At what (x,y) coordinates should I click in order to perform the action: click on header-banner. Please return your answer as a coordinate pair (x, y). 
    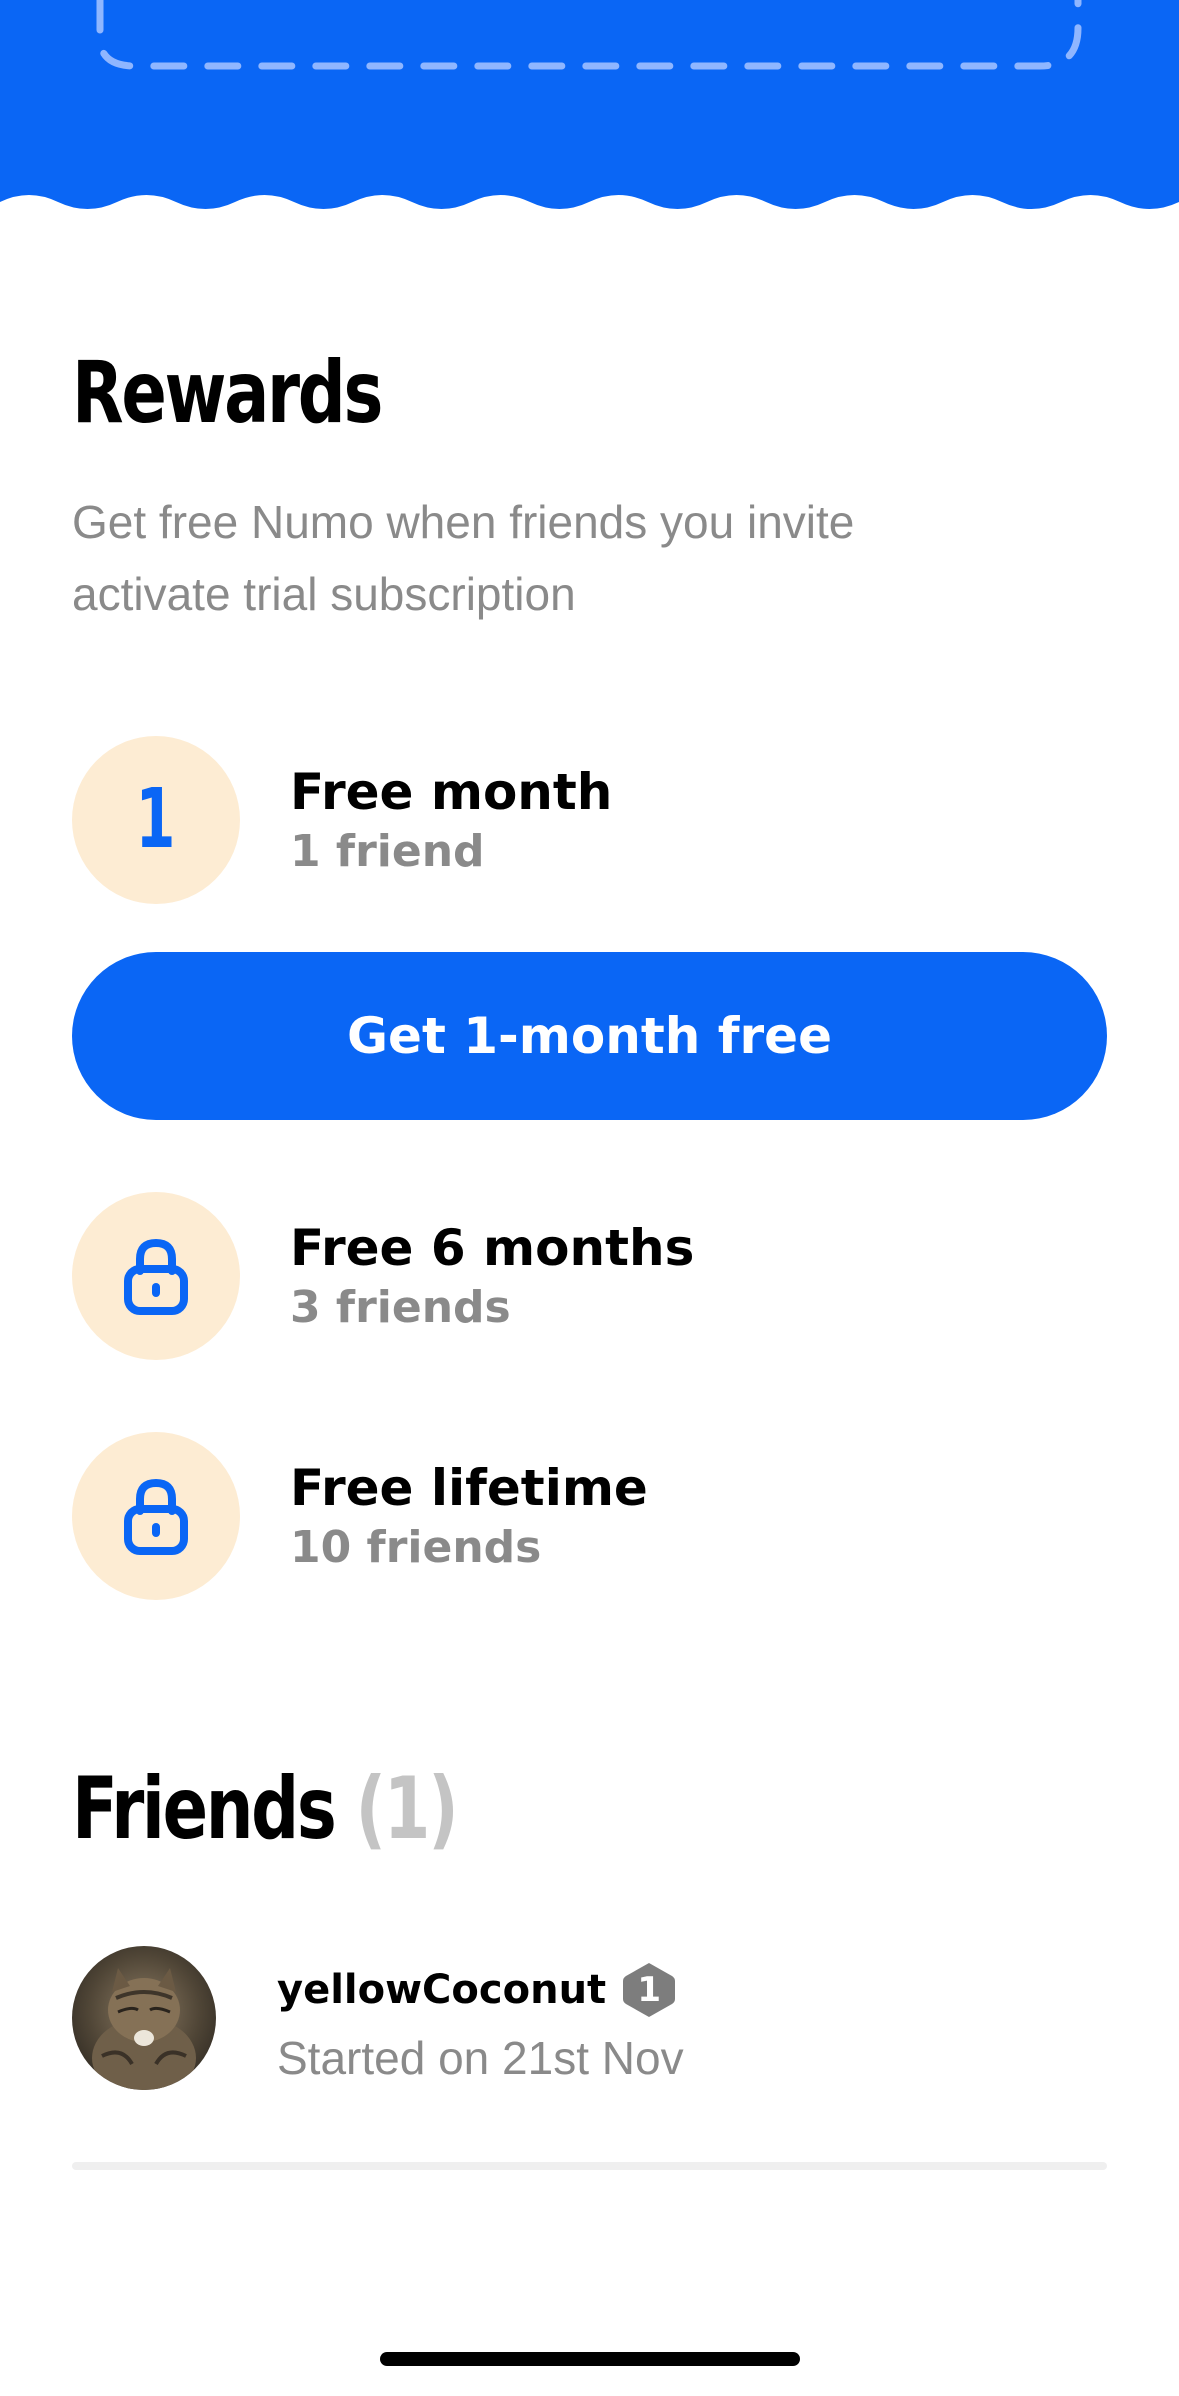
    Looking at the image, I should click on (589, 115).